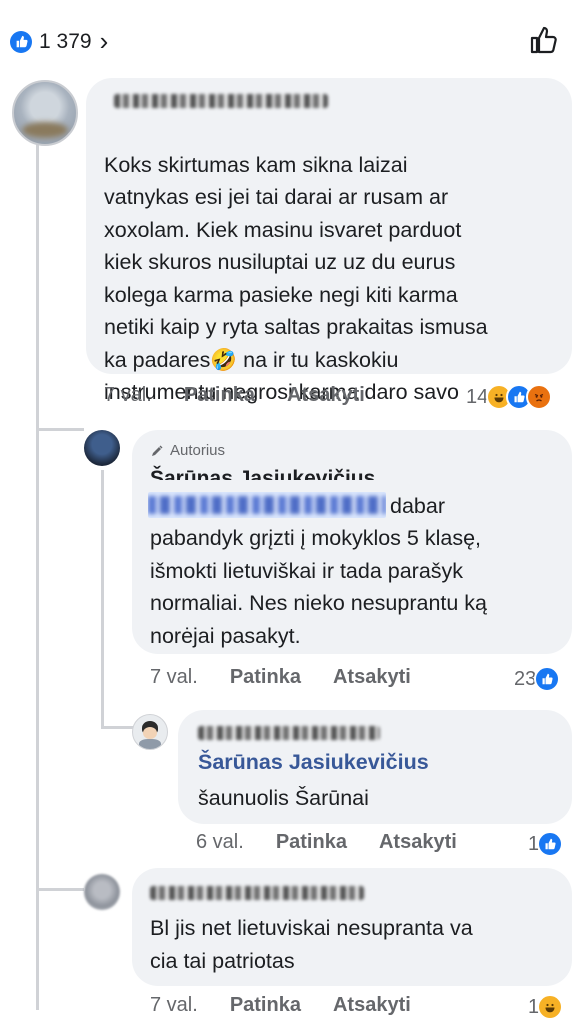  I want to click on thumbs-up-outline-icon, so click(544, 42).